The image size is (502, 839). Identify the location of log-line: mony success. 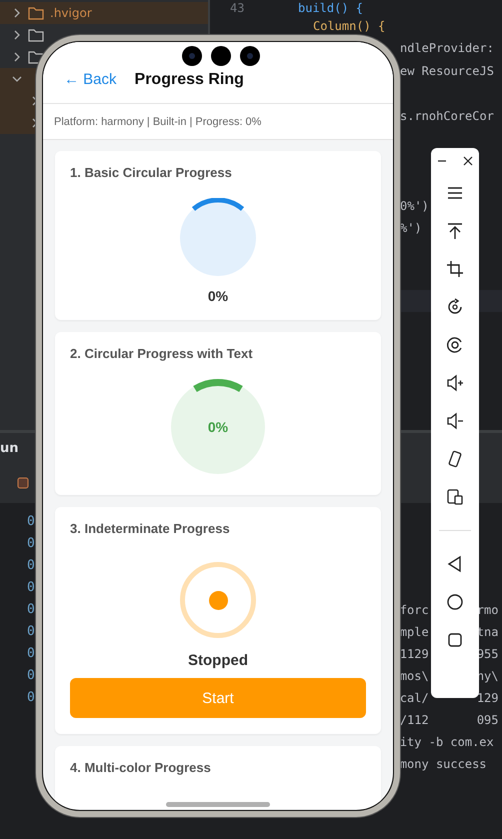
(443, 764).